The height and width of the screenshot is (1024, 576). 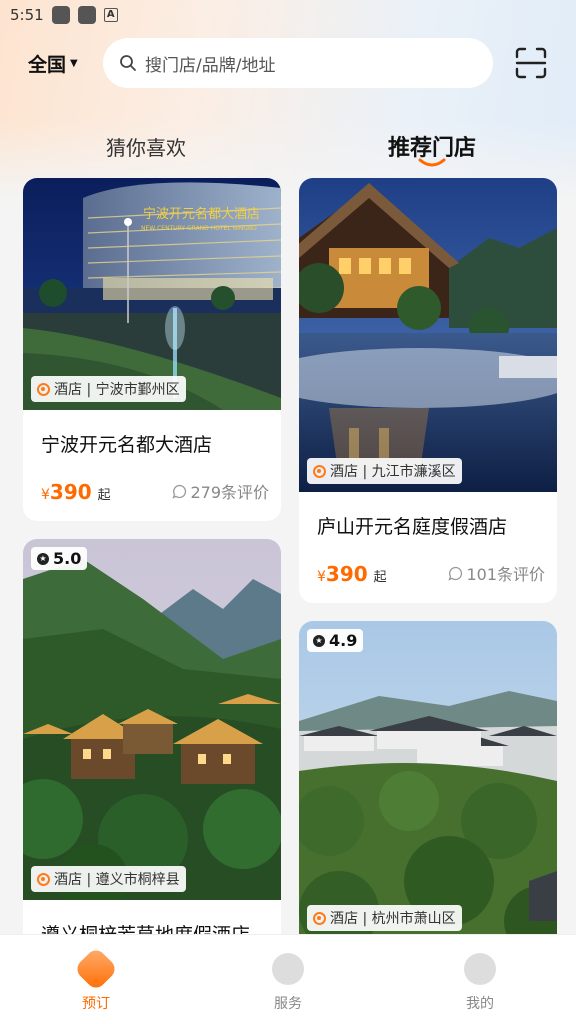 What do you see at coordinates (229, 492) in the screenshot?
I see `review-count-text: 279条评价` at bounding box center [229, 492].